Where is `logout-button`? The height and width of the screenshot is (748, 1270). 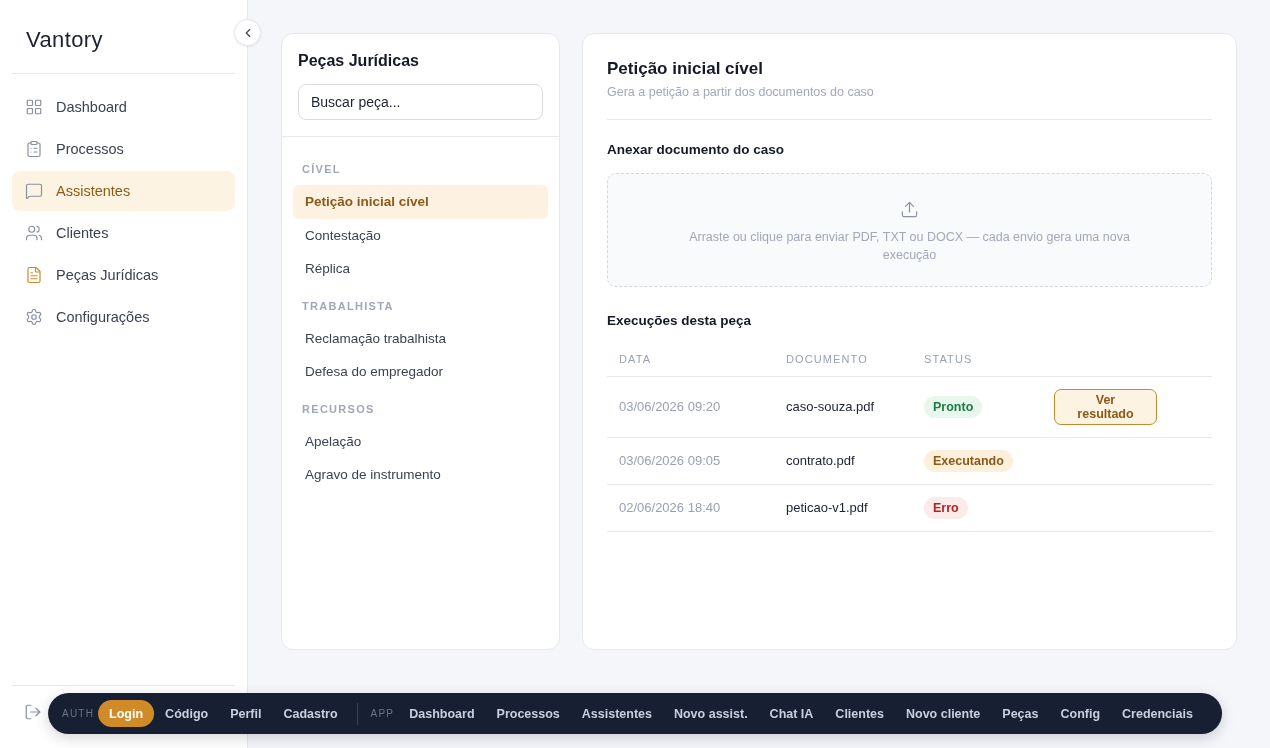 logout-button is located at coordinates (33, 712).